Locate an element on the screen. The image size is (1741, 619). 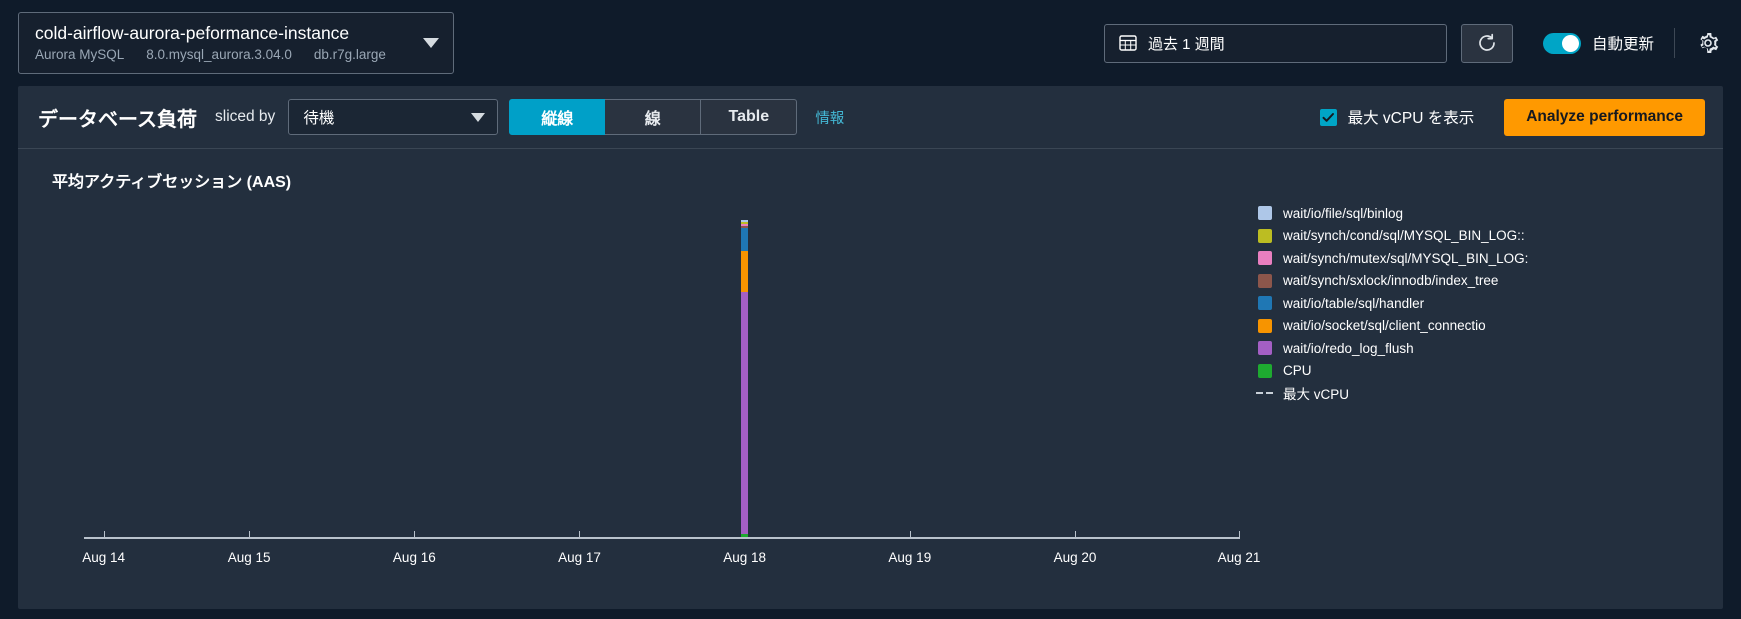
instance-version: 8.0.mysql_aurora.3.04.0 is located at coordinates (219, 54).